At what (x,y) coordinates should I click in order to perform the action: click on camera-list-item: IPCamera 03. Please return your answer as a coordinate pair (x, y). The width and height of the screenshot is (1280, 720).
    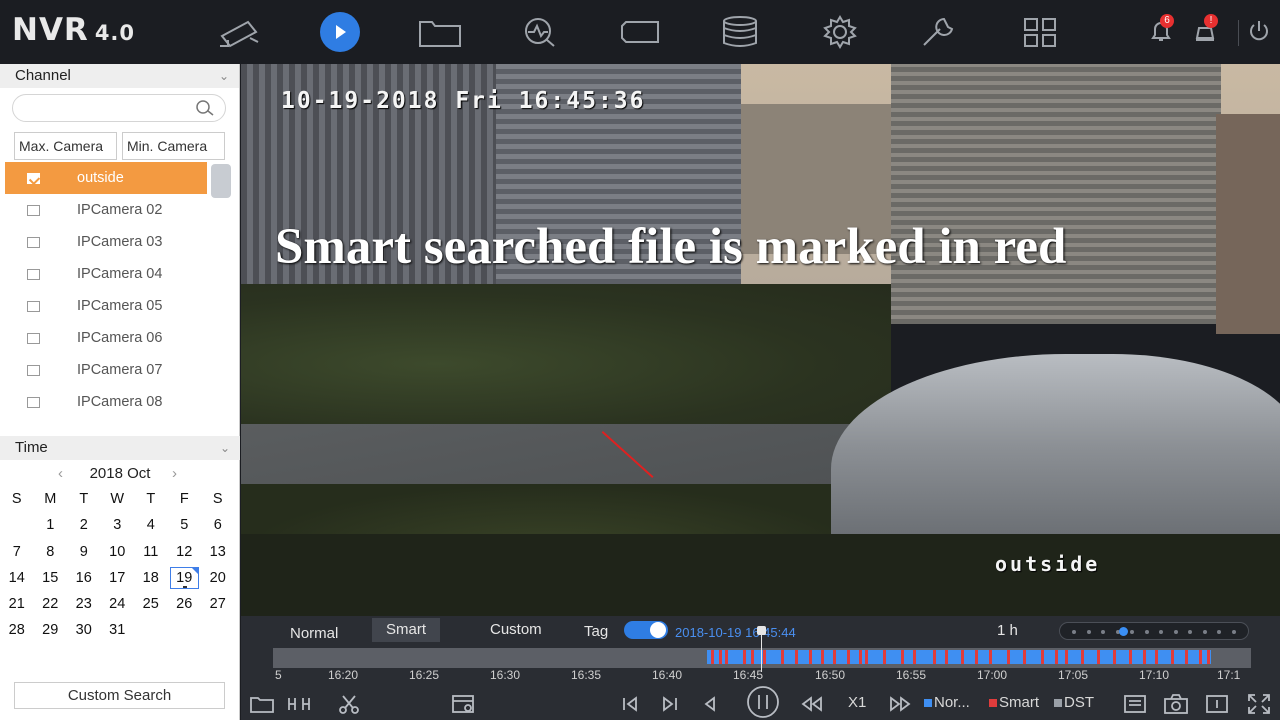
    Looking at the image, I should click on (105, 242).